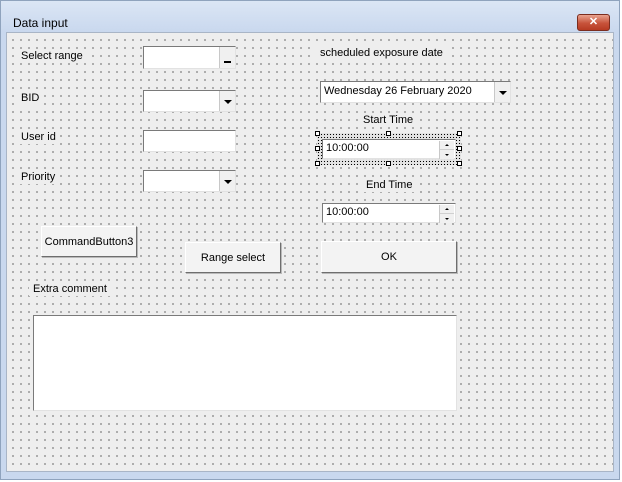 Image resolution: width=622 pixels, height=482 pixels. Describe the element at coordinates (347, 148) in the screenshot. I see `start-time-value: 10:00:00` at that location.